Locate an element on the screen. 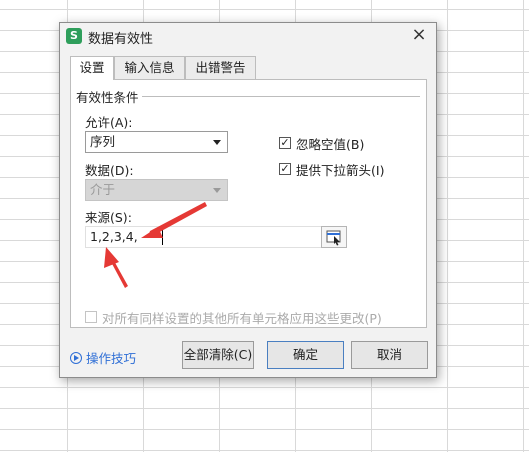 The image size is (529, 452). in-cell-dropdown-checkbox: ✓ is located at coordinates (285, 169).